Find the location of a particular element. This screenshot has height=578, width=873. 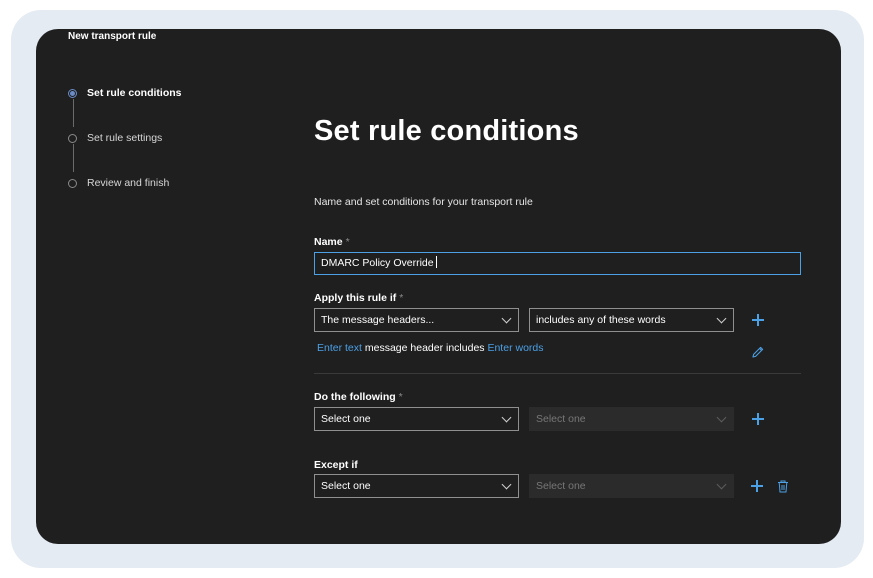

step-label: Review and finish is located at coordinates (128, 183).